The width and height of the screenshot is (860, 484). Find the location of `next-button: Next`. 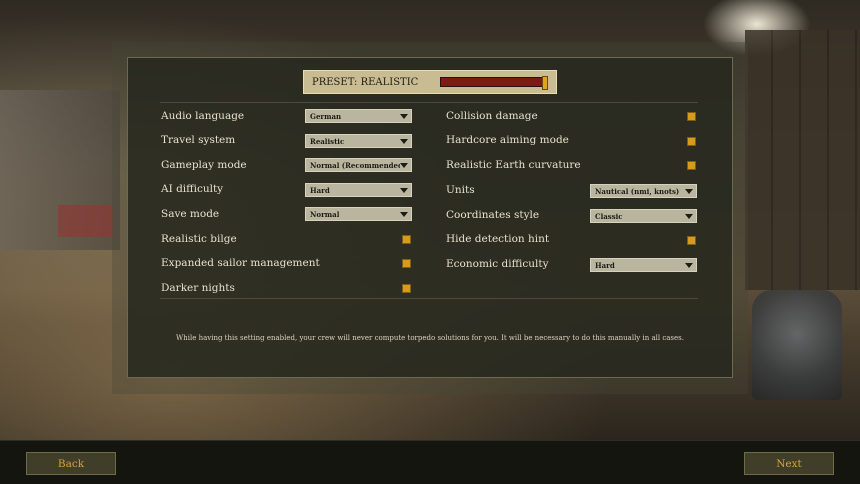

next-button: Next is located at coordinates (789, 463).